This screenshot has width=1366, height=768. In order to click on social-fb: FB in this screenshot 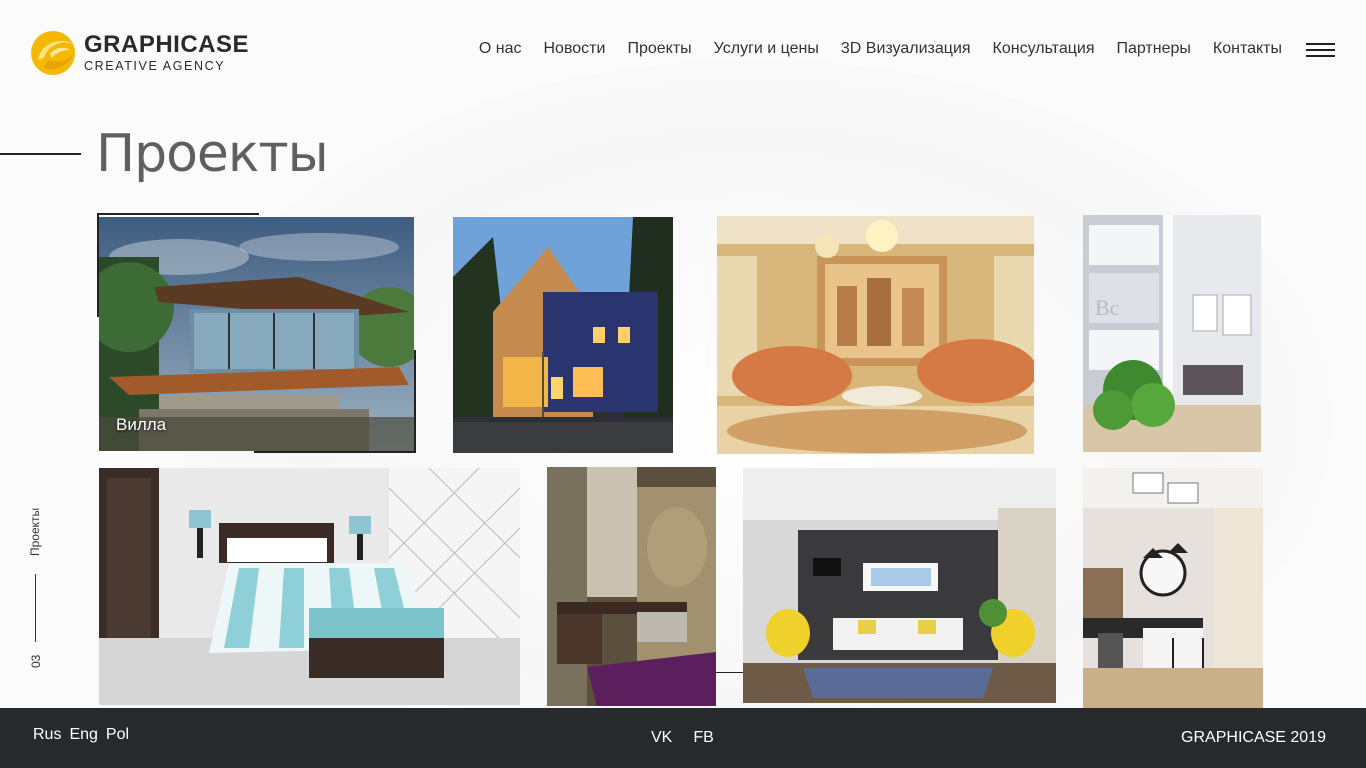, I will do `click(703, 738)`.